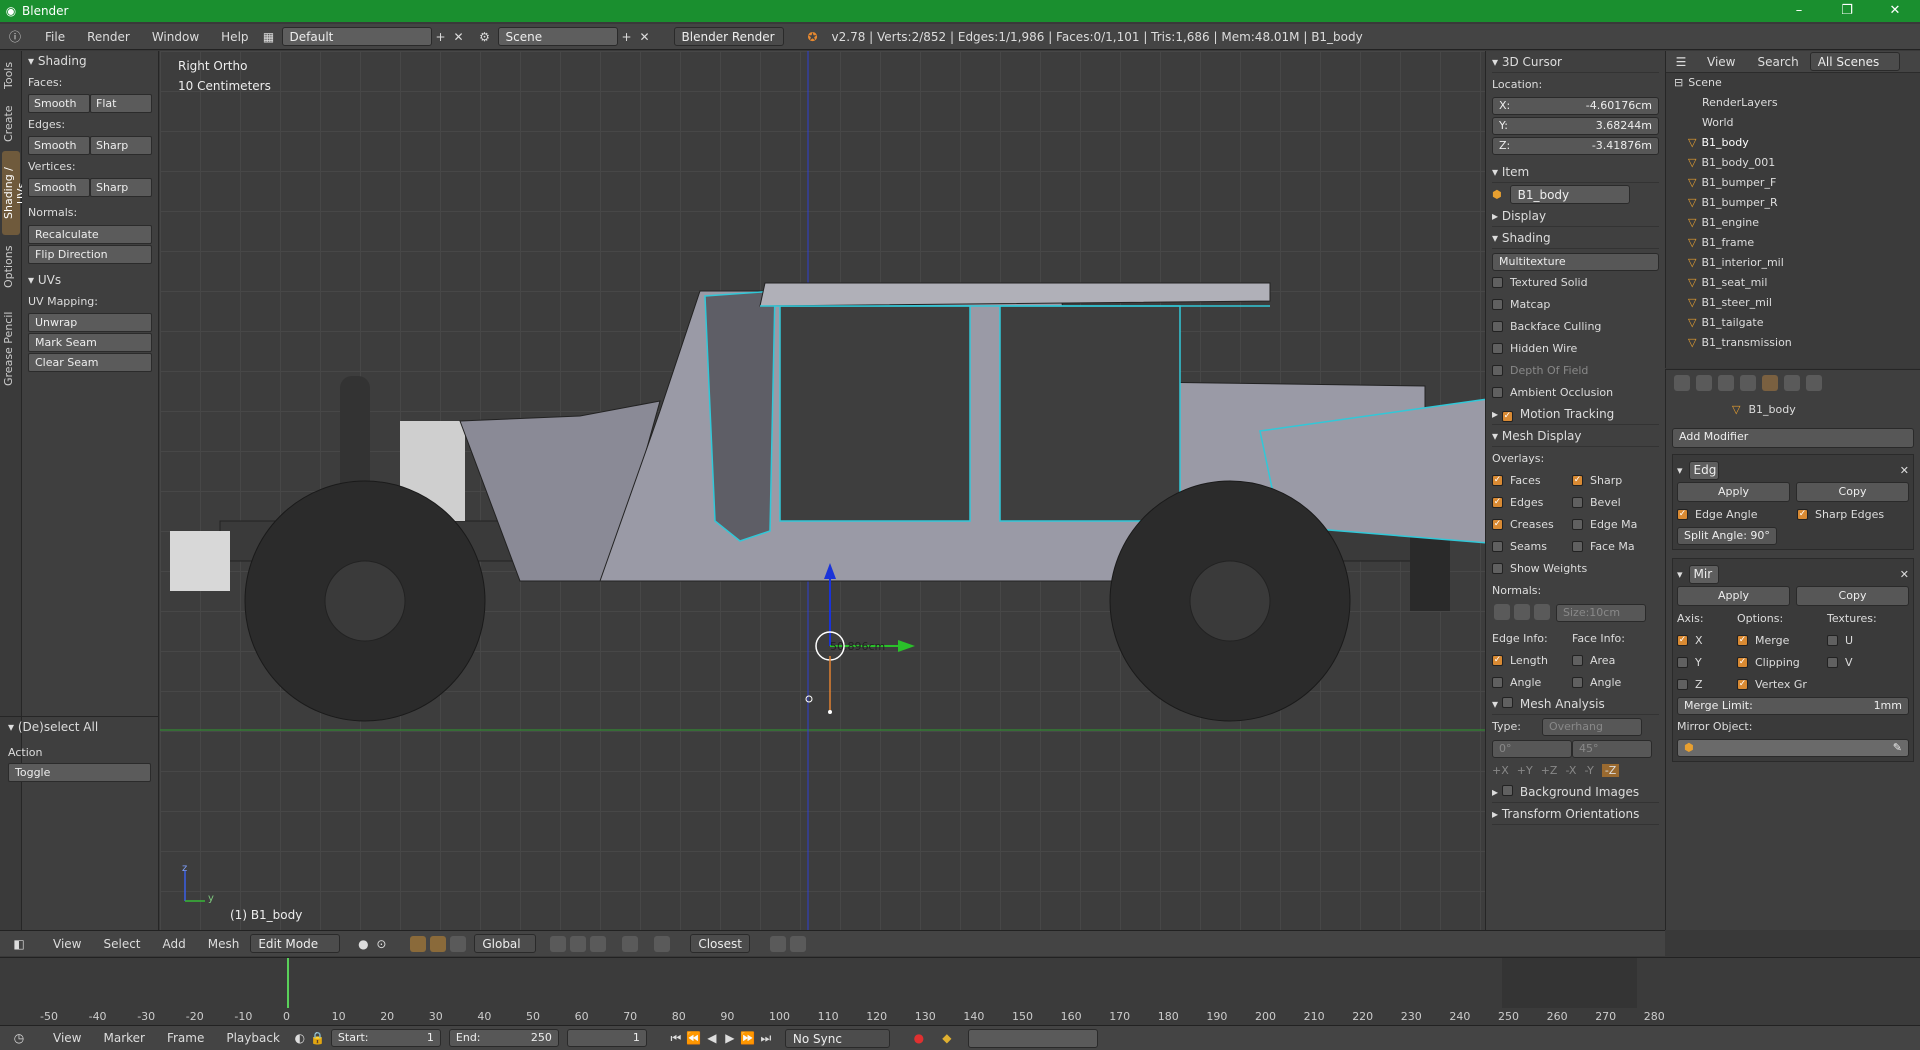 Image resolution: width=1920 pixels, height=1050 pixels. Describe the element at coordinates (1592, 727) in the screenshot. I see `analysis-type-select: Overhang` at that location.